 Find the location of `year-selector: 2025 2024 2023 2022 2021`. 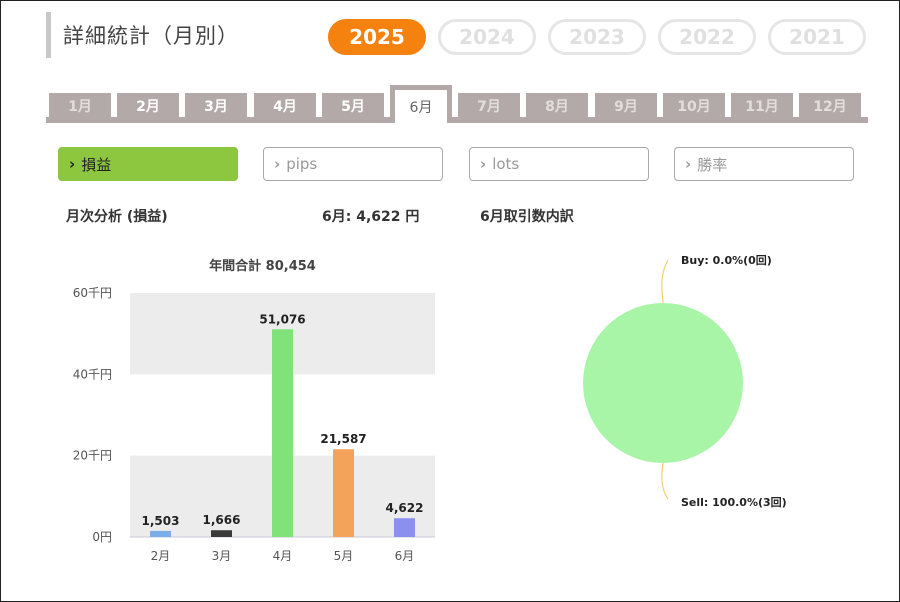

year-selector: 2025 2024 2023 2022 2021 is located at coordinates (597, 37).